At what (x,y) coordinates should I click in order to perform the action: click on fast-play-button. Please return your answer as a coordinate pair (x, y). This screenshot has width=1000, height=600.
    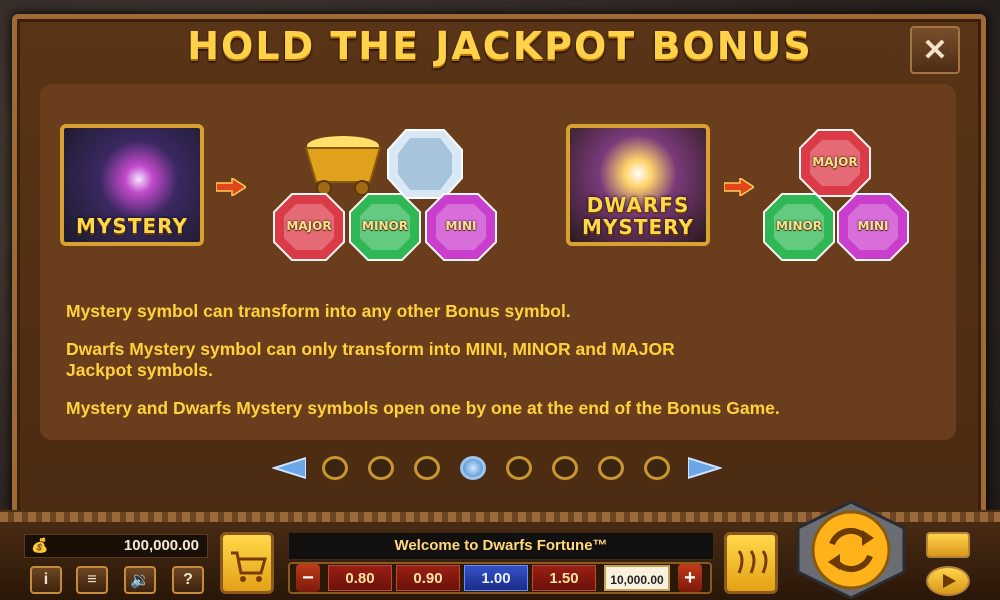
    Looking at the image, I should click on (948, 581).